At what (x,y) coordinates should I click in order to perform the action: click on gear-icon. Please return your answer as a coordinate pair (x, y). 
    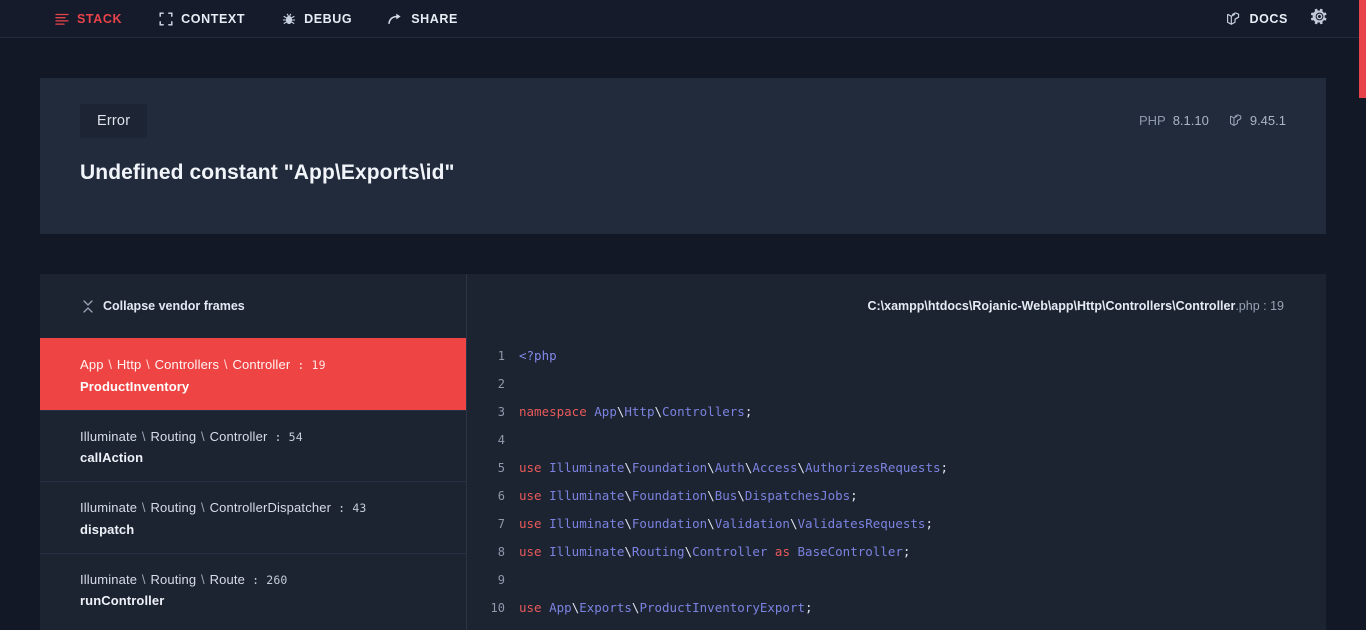
    Looking at the image, I should click on (1319, 19).